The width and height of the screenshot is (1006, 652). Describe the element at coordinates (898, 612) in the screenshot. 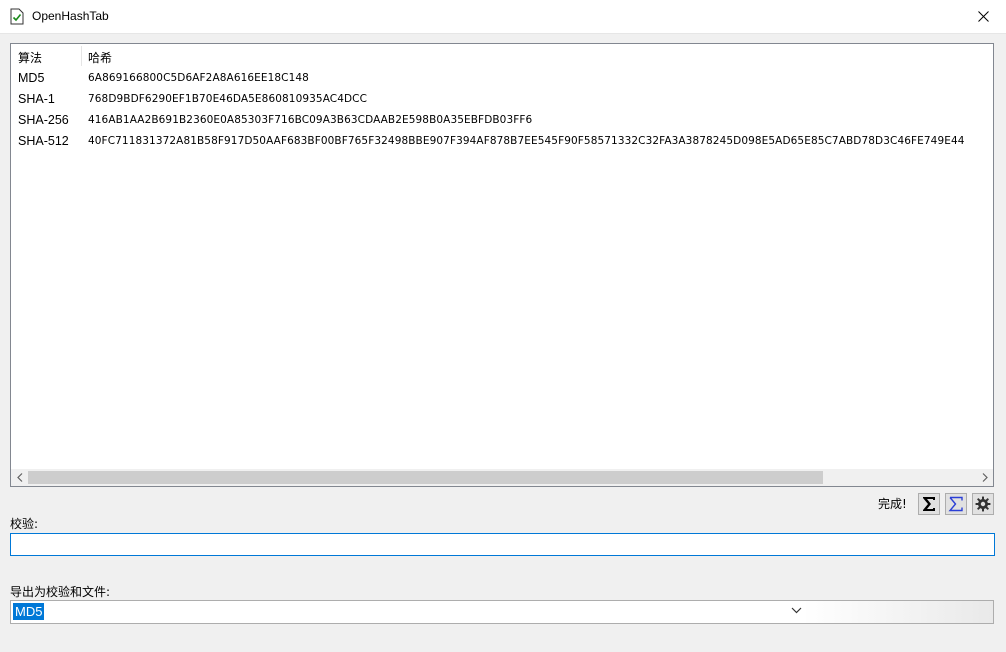

I see `combo-fade` at that location.